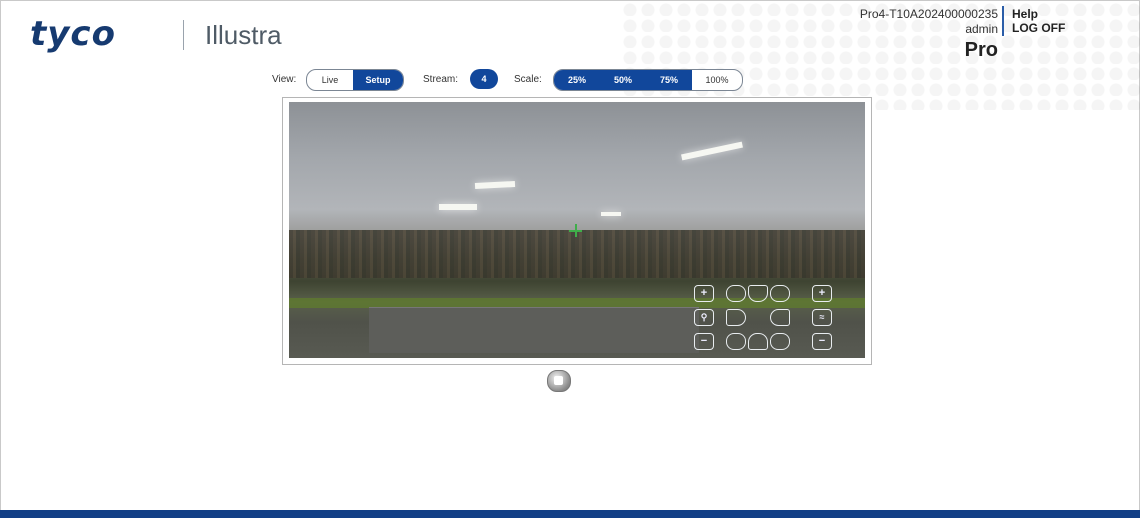 The height and width of the screenshot is (518, 1140). I want to click on zoom-out-icon: −, so click(704, 341).